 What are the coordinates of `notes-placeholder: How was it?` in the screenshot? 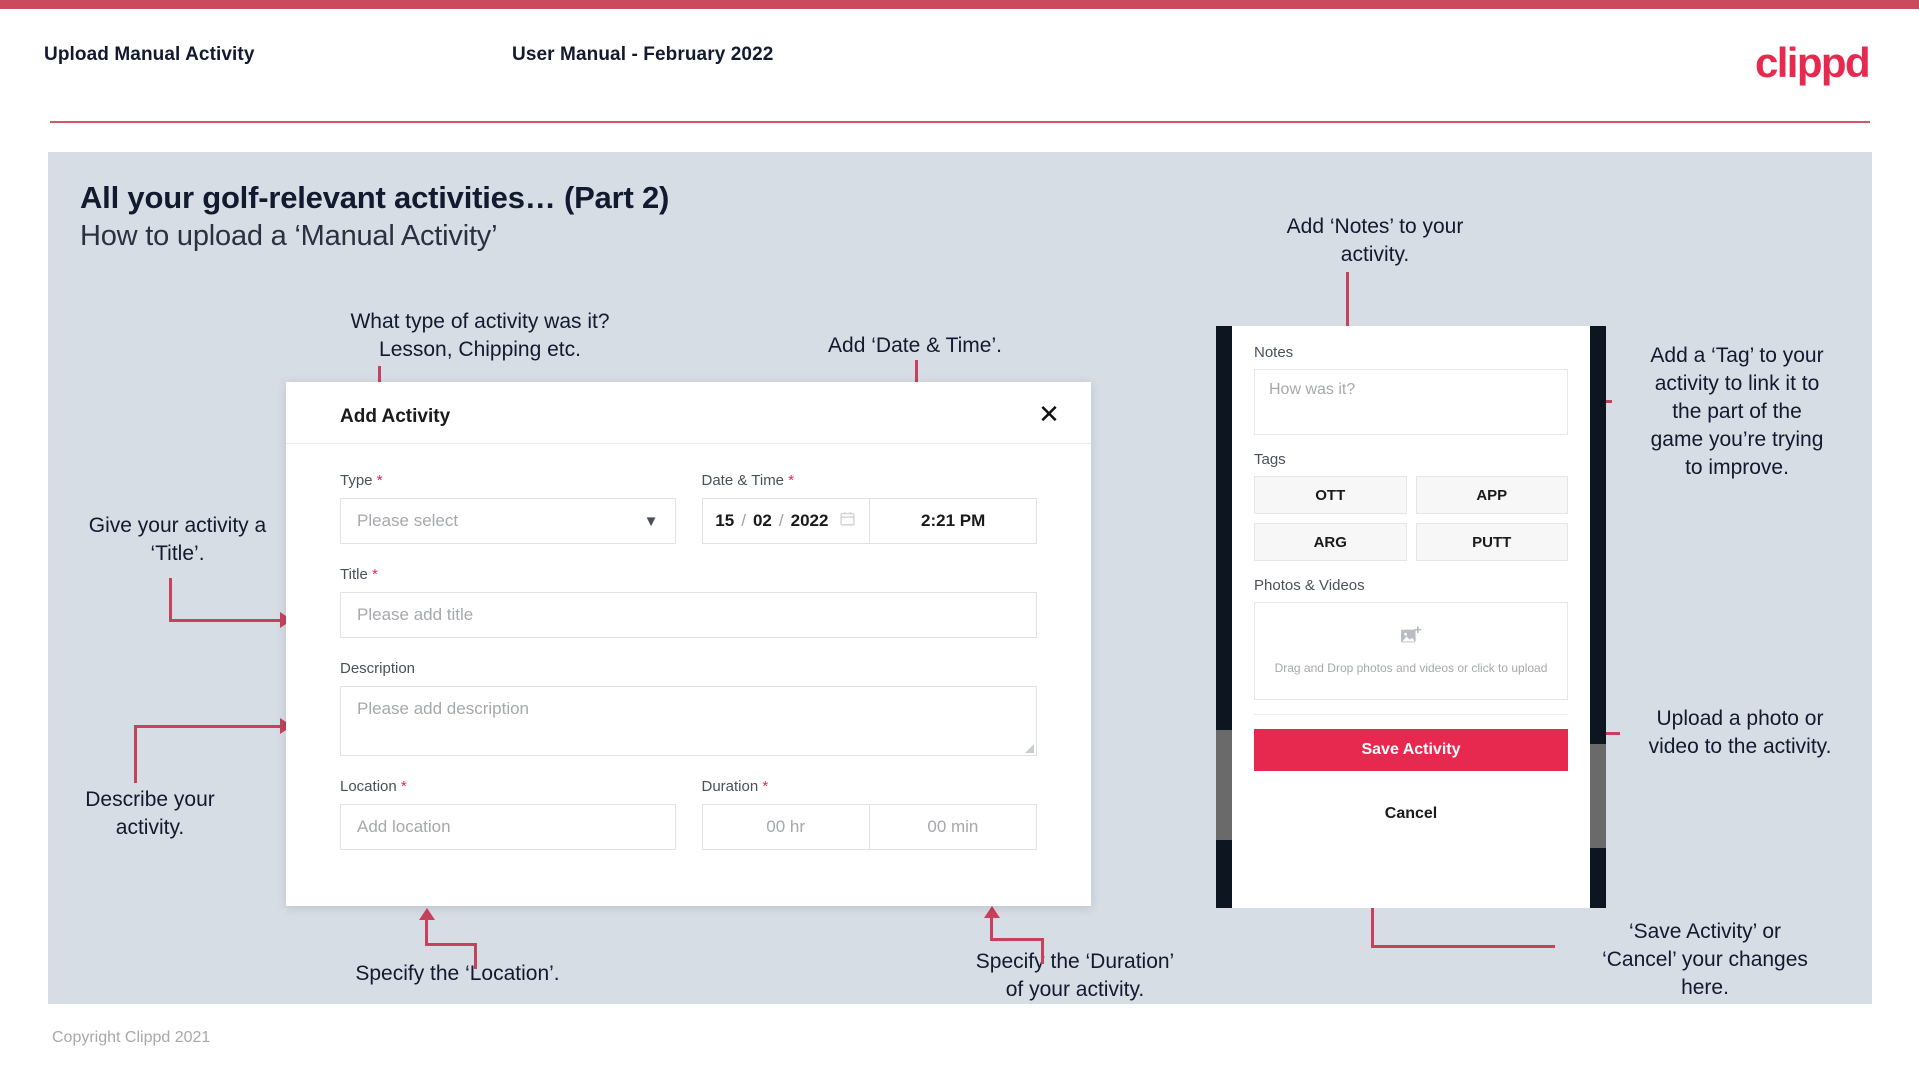 It's located at (1312, 389).